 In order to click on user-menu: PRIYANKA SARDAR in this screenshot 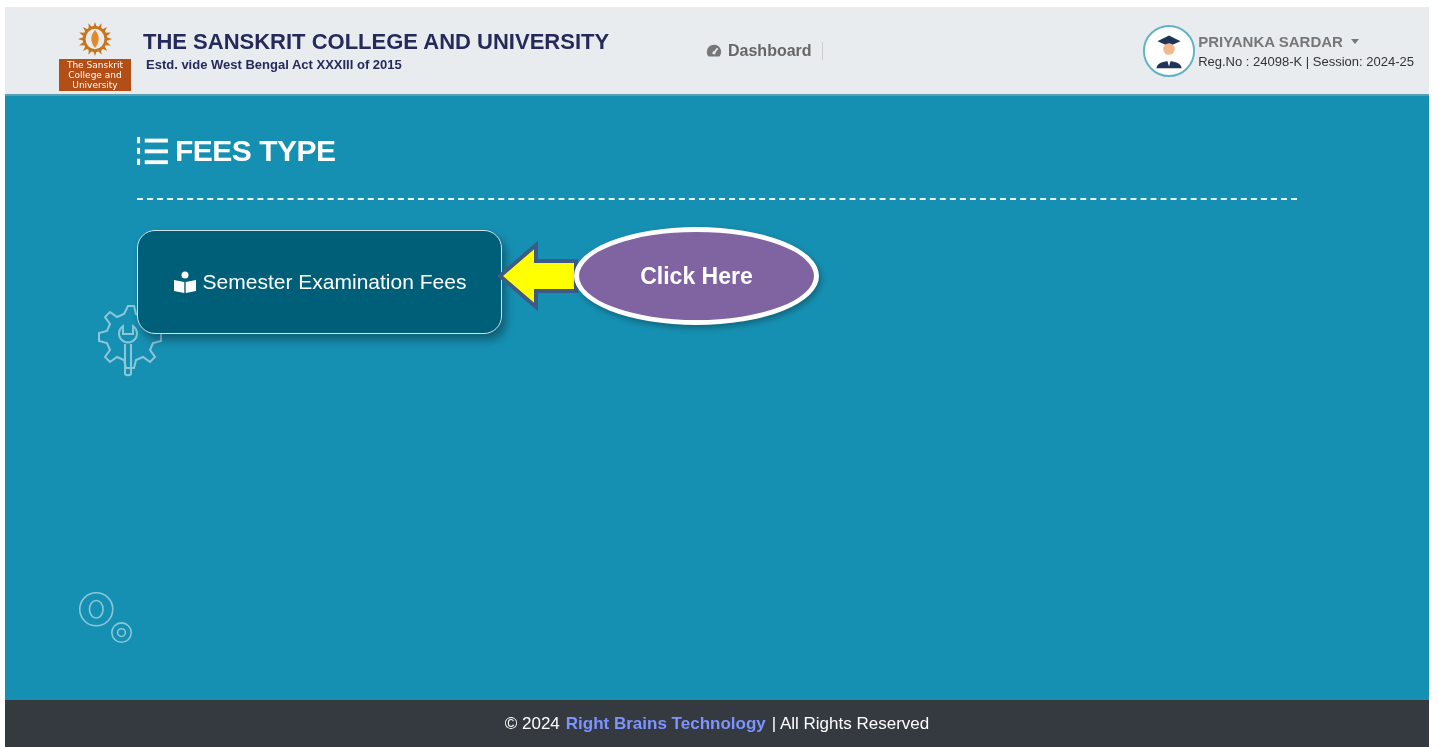, I will do `click(1306, 41)`.